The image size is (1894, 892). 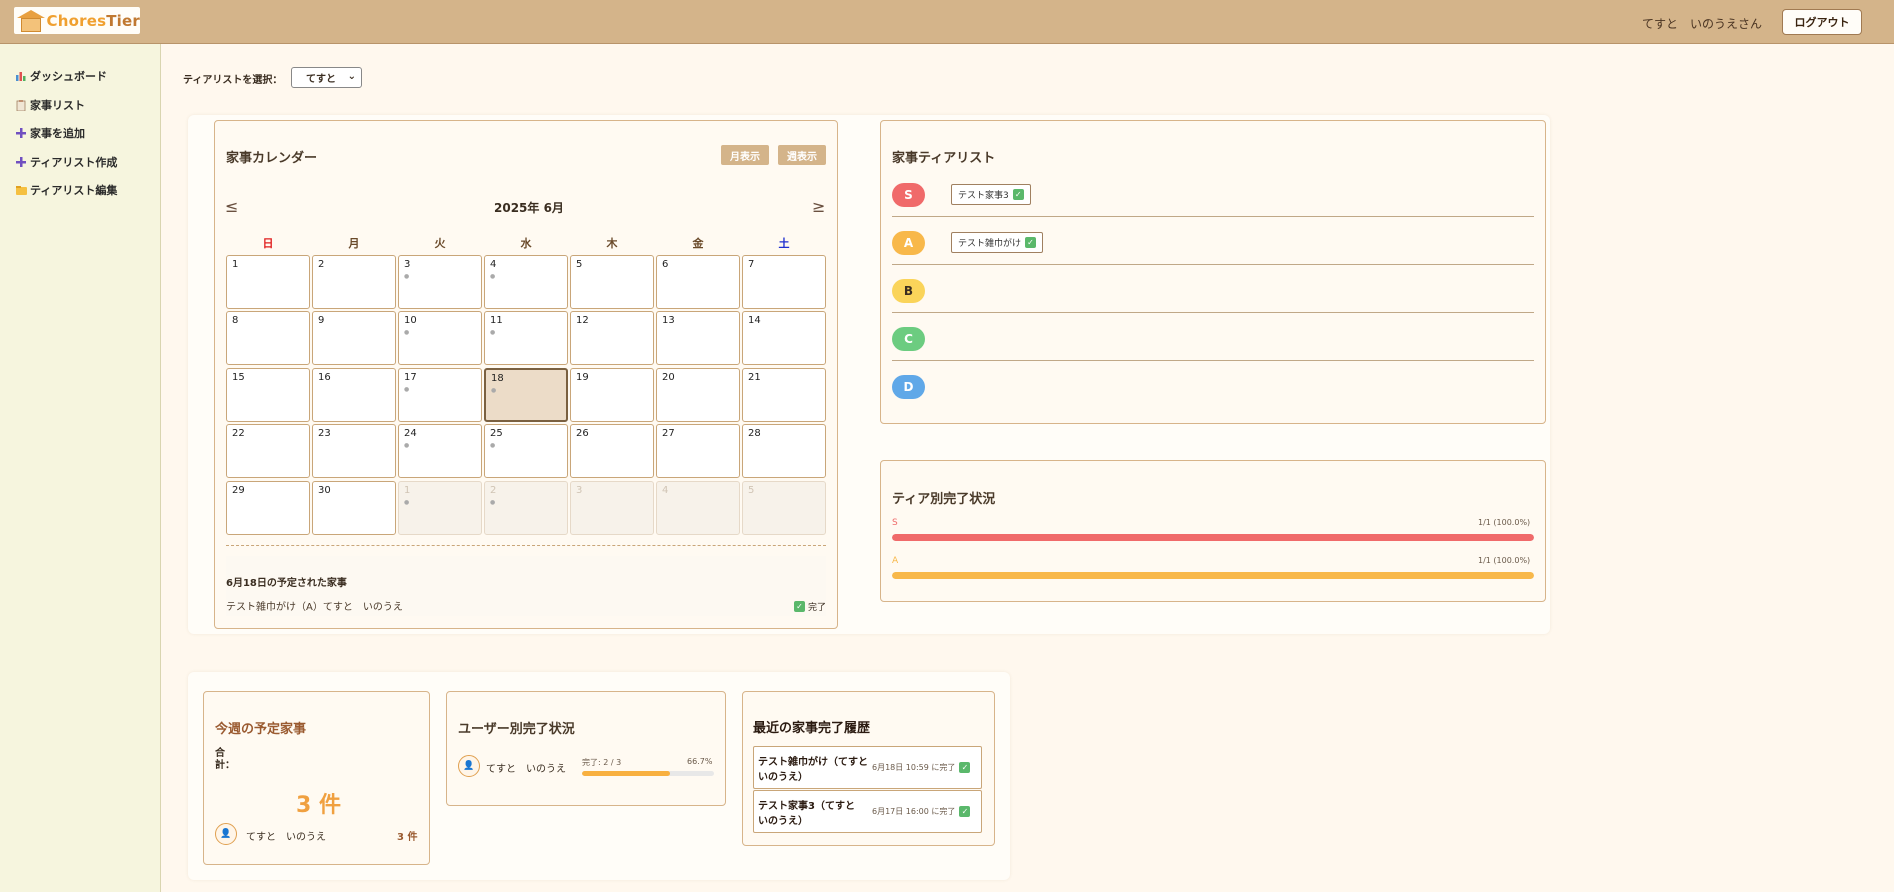 What do you see at coordinates (497, 378) in the screenshot?
I see `day-number: 18` at bounding box center [497, 378].